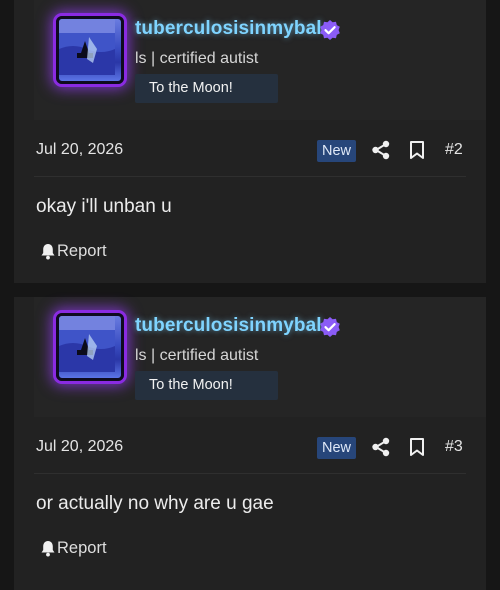  What do you see at coordinates (454, 150) in the screenshot?
I see `post-number: #2` at bounding box center [454, 150].